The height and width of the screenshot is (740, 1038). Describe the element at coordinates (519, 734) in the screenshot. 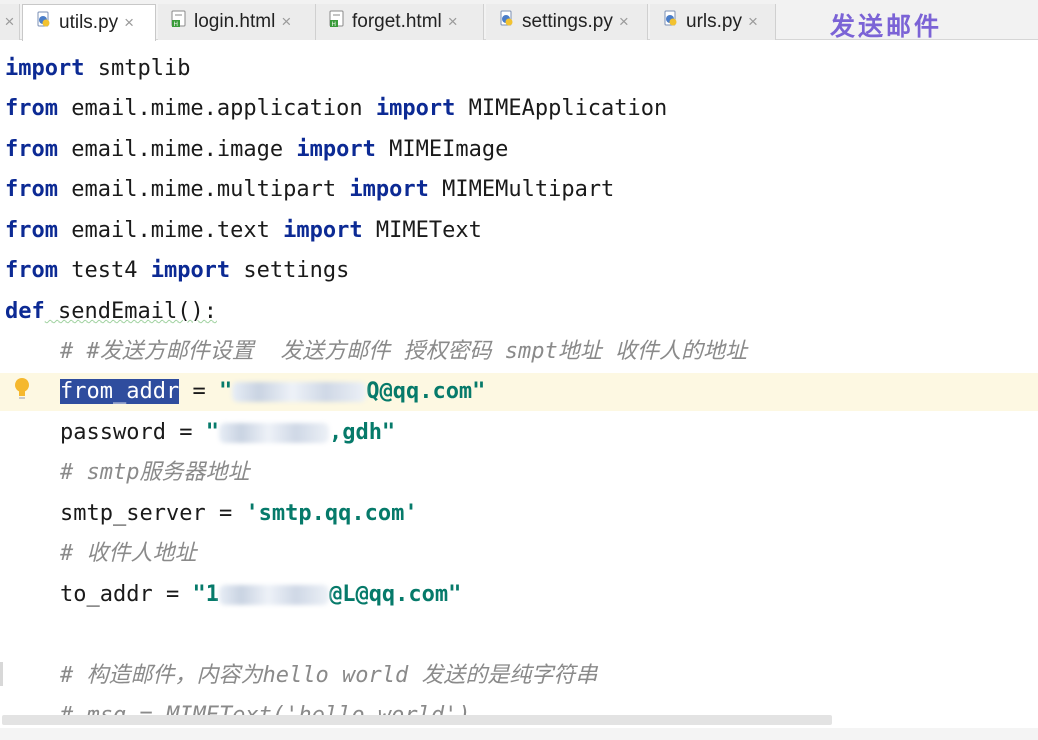

I see `status-strip` at that location.